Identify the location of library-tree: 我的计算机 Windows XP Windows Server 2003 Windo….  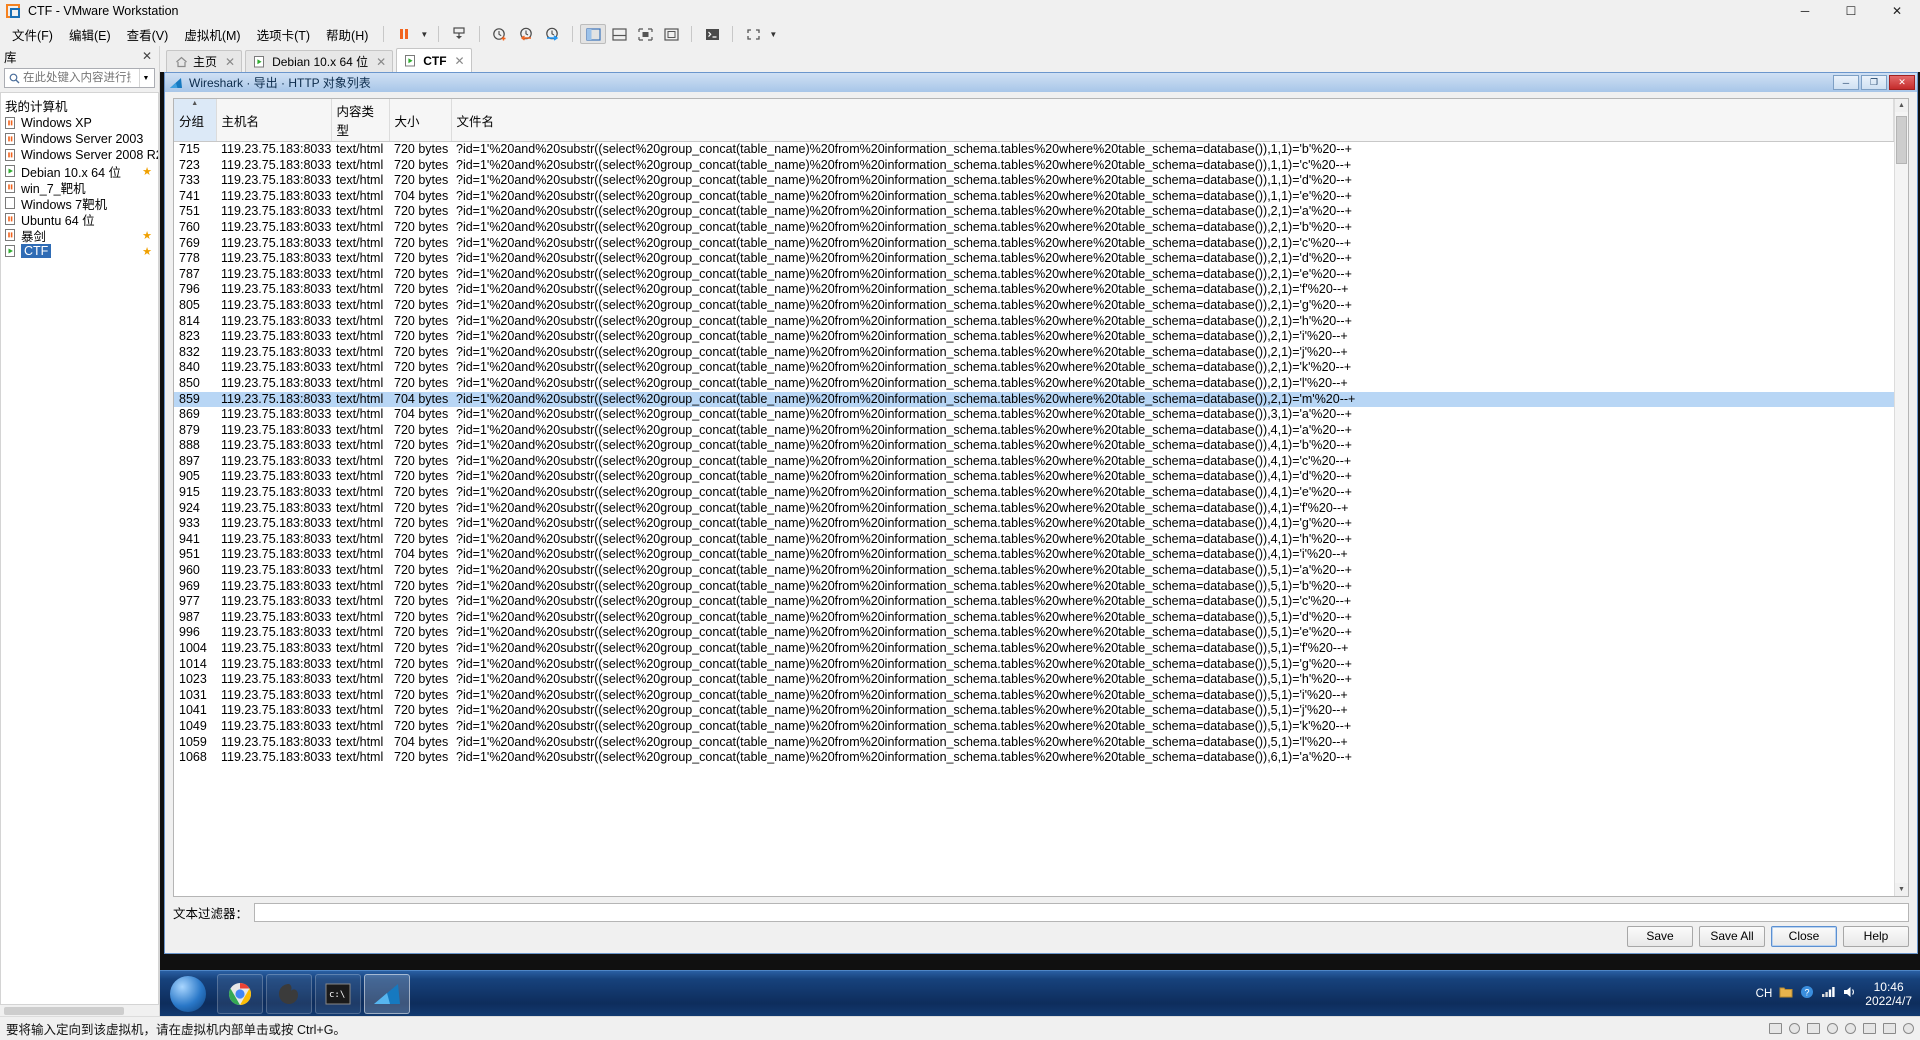
(79, 548).